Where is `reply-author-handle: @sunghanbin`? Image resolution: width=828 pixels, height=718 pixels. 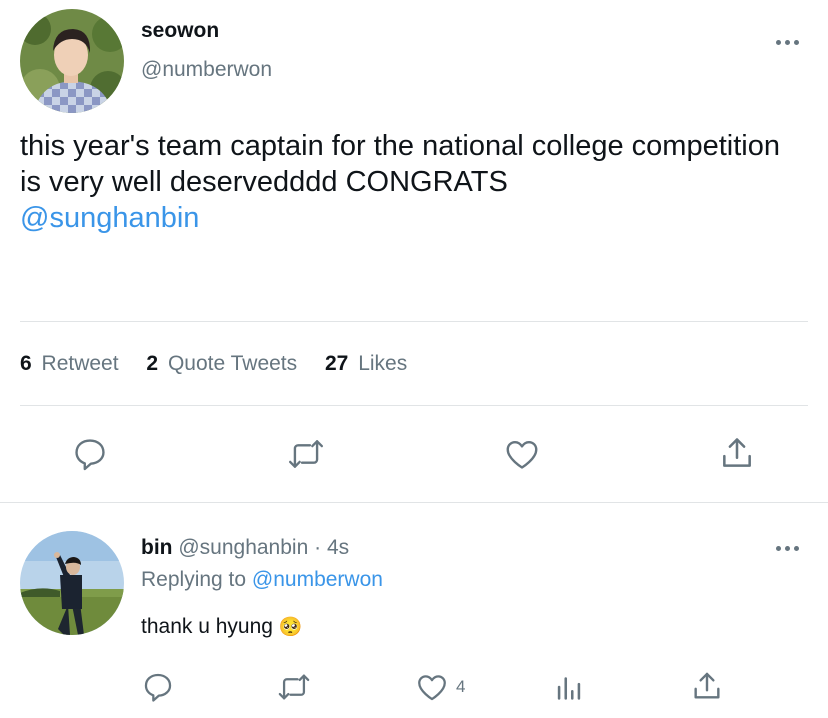
reply-author-handle: @sunghanbin is located at coordinates (243, 547).